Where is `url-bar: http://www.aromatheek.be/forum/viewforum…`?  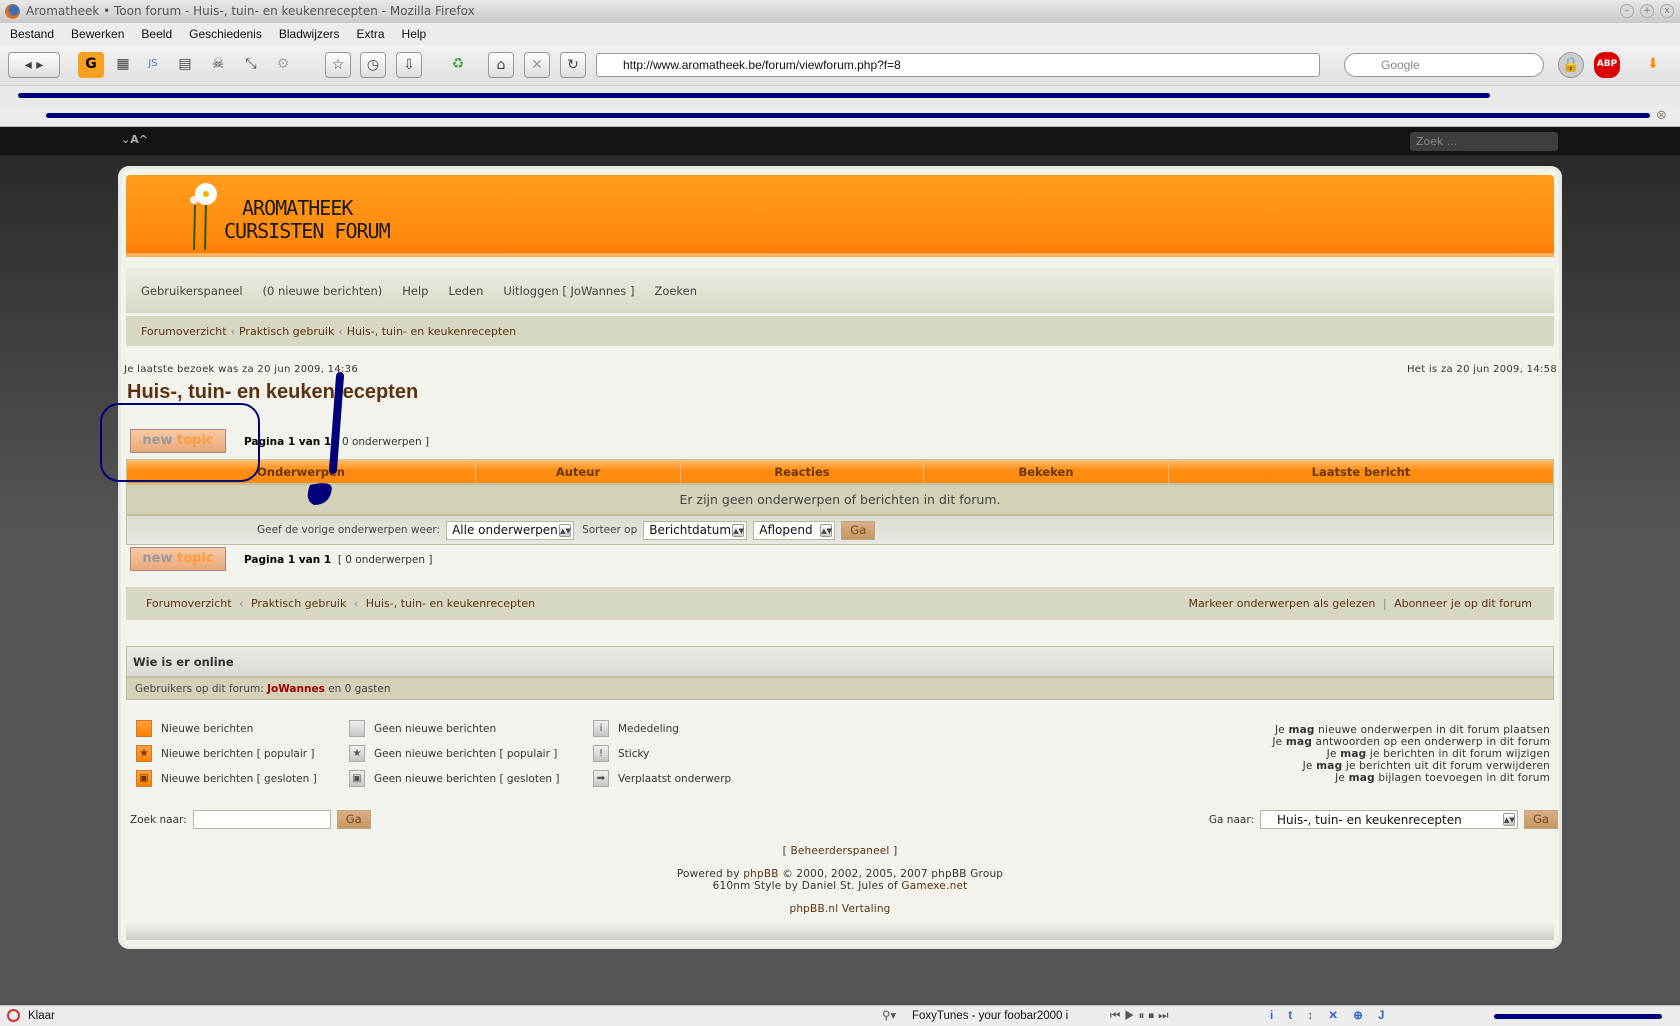
url-bar: http://www.aromatheek.be/forum/viewforum… is located at coordinates (958, 65).